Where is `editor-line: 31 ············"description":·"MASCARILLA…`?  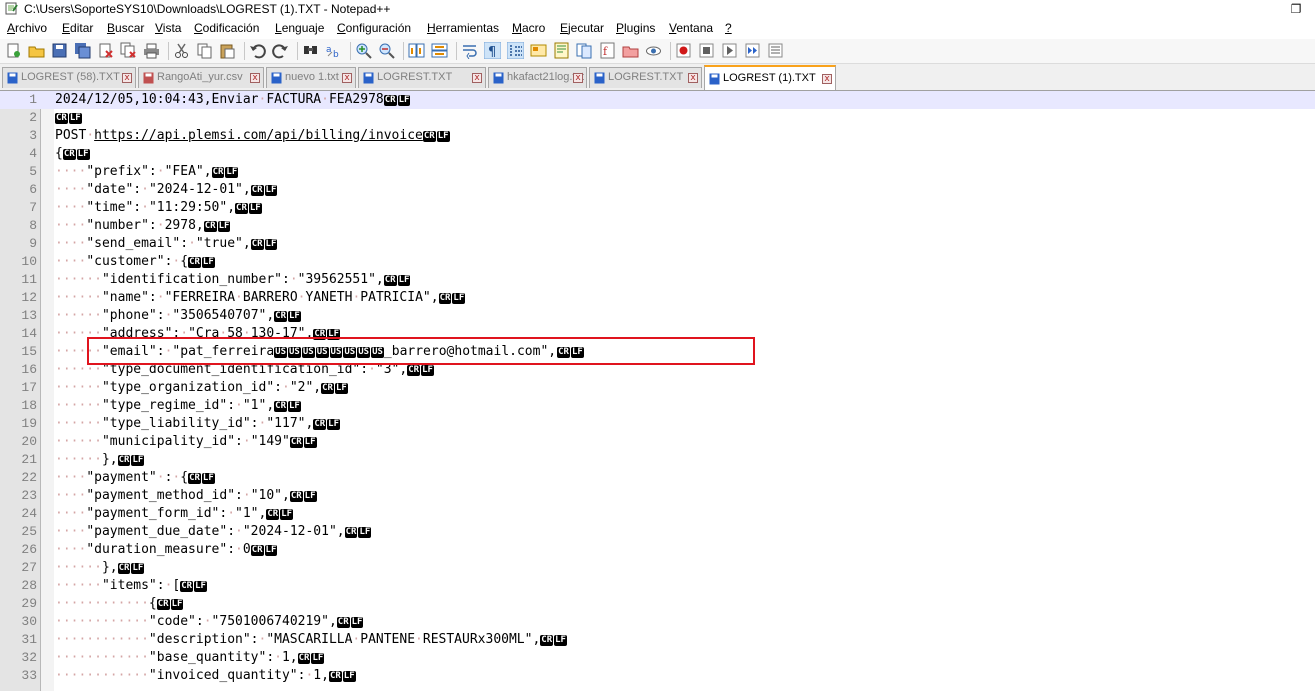
editor-line: 31 ············"description":·"MASCARILLA… is located at coordinates (657, 640).